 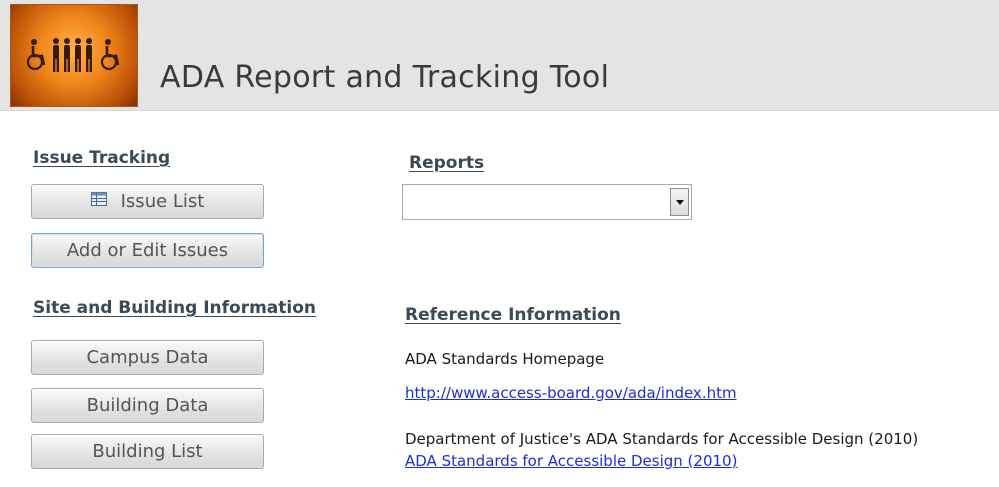 What do you see at coordinates (175, 308) in the screenshot?
I see `site-building-heading: Site and Building Information` at bounding box center [175, 308].